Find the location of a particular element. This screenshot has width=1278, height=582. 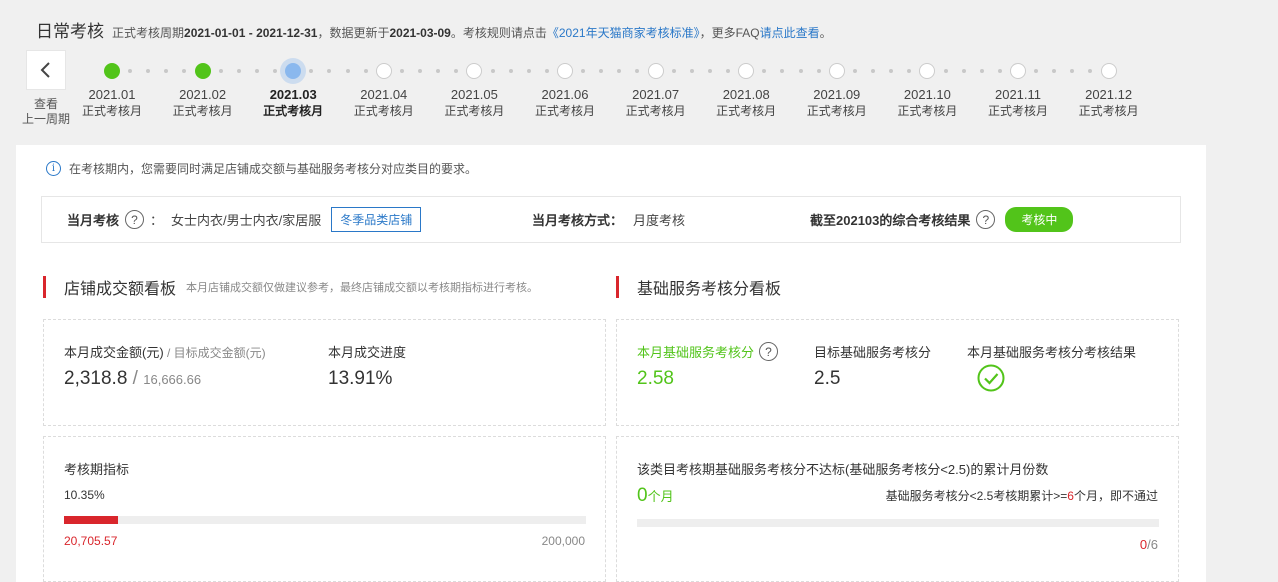

service-target-value: 2.5 is located at coordinates (827, 378).